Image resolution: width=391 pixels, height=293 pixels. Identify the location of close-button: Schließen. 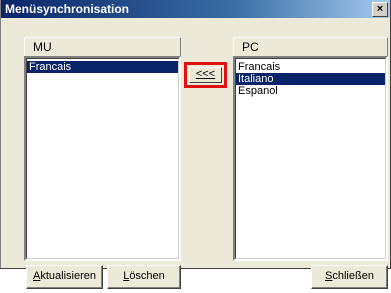
(349, 277).